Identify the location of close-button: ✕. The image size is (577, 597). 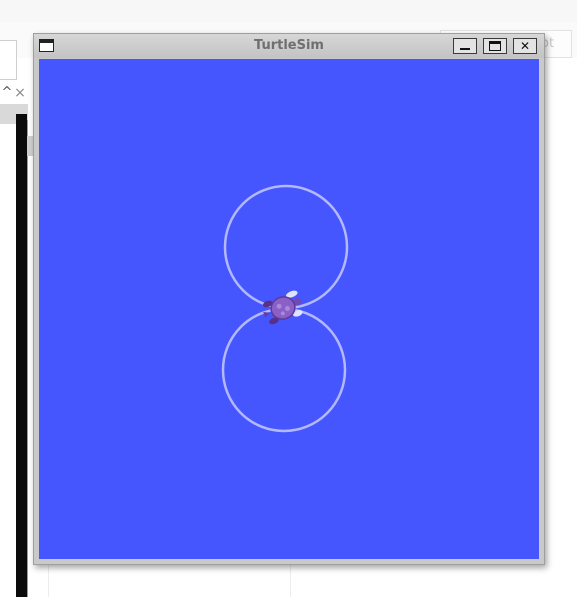
(525, 46).